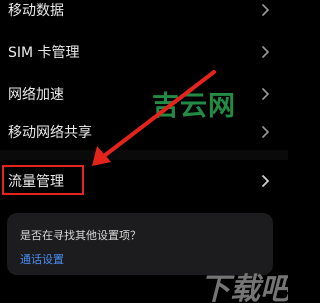 The image size is (320, 303). I want to click on call-settings-link: 通话设置, so click(42, 259).